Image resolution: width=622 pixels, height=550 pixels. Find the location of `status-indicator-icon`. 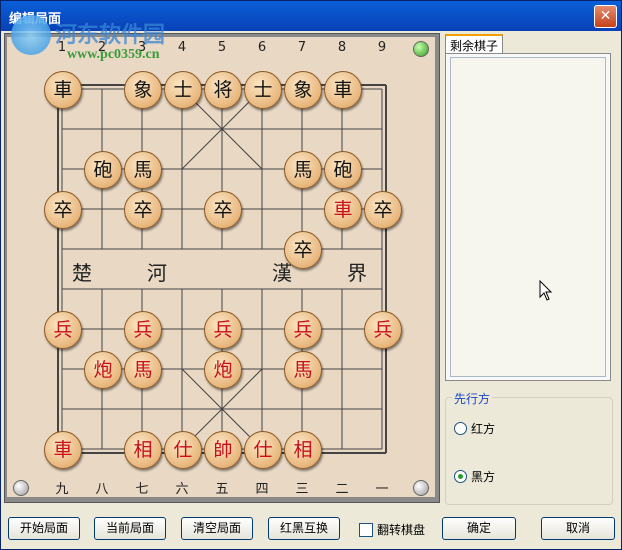

status-indicator-icon is located at coordinates (421, 49).